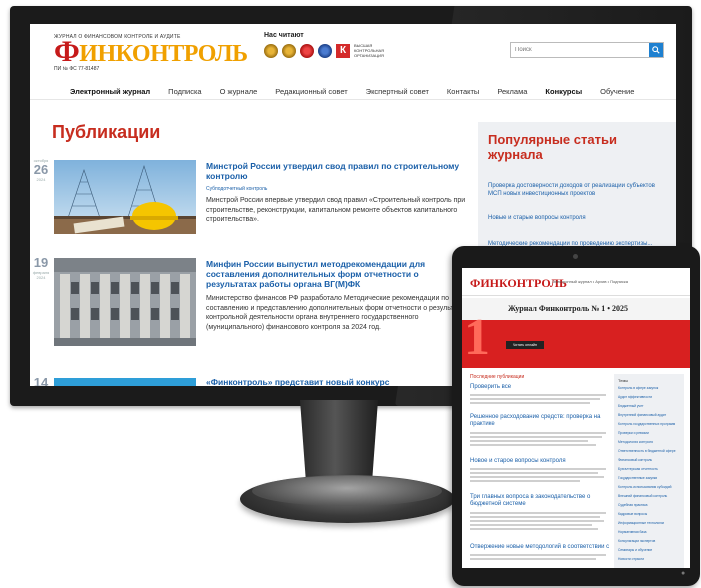 This screenshot has height=588, width=701. What do you see at coordinates (497, 377) in the screenshot?
I see `tablet-section-title: Последние публикации` at bounding box center [497, 377].